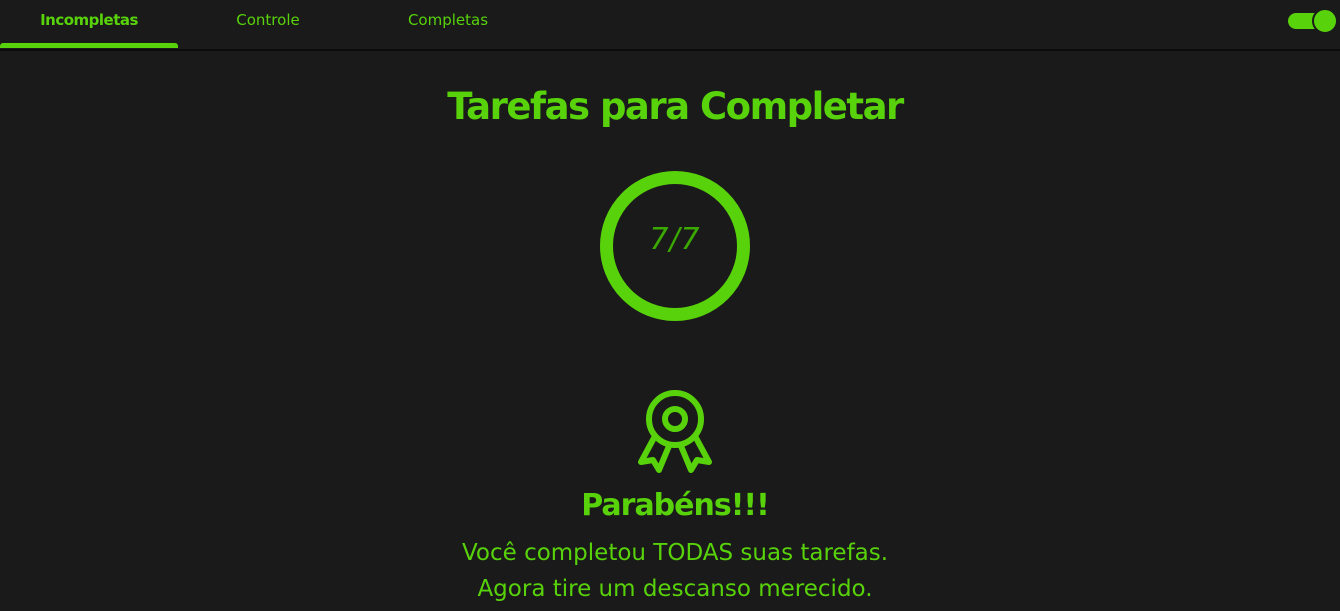 This screenshot has height=611, width=1340. I want to click on progress-count: 7/7, so click(675, 239).